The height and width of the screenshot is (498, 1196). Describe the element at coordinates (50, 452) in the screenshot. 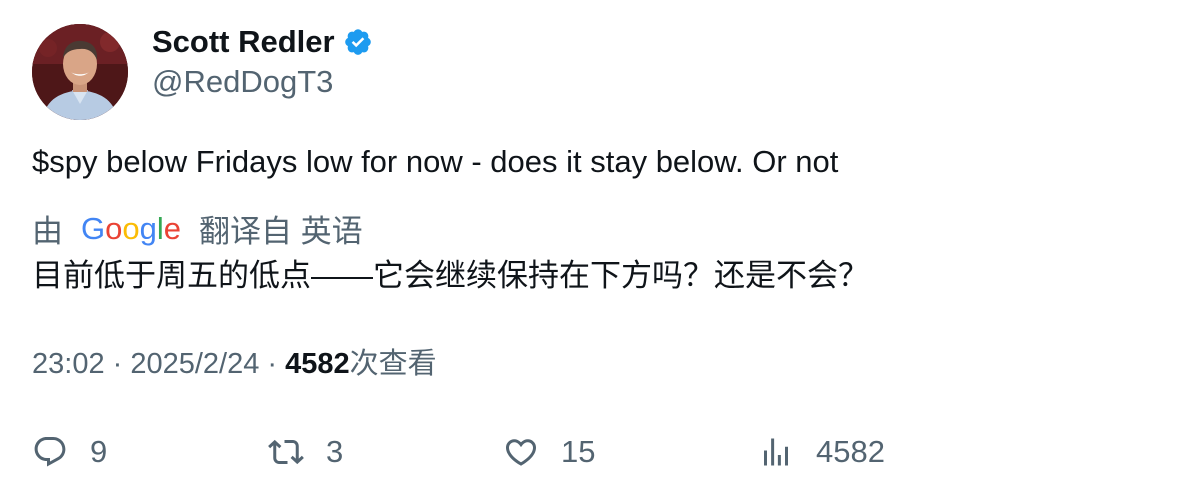

I see `reply-icon` at that location.